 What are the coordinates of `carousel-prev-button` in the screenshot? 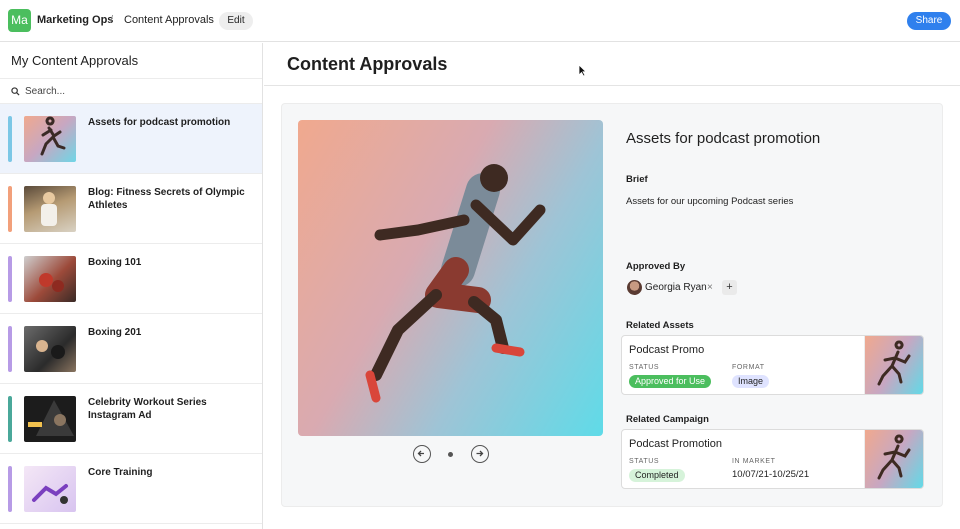 It's located at (422, 454).